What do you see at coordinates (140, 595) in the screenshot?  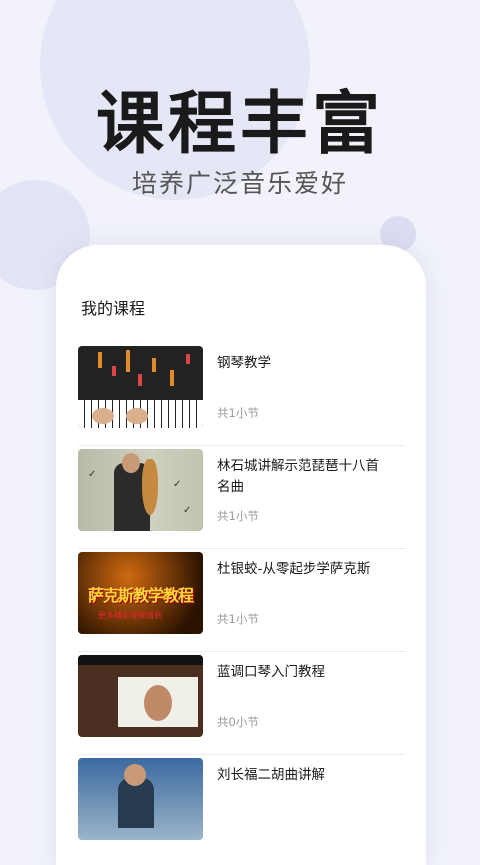 I see `thumbnail-caption: 萨克斯教学教程` at bounding box center [140, 595].